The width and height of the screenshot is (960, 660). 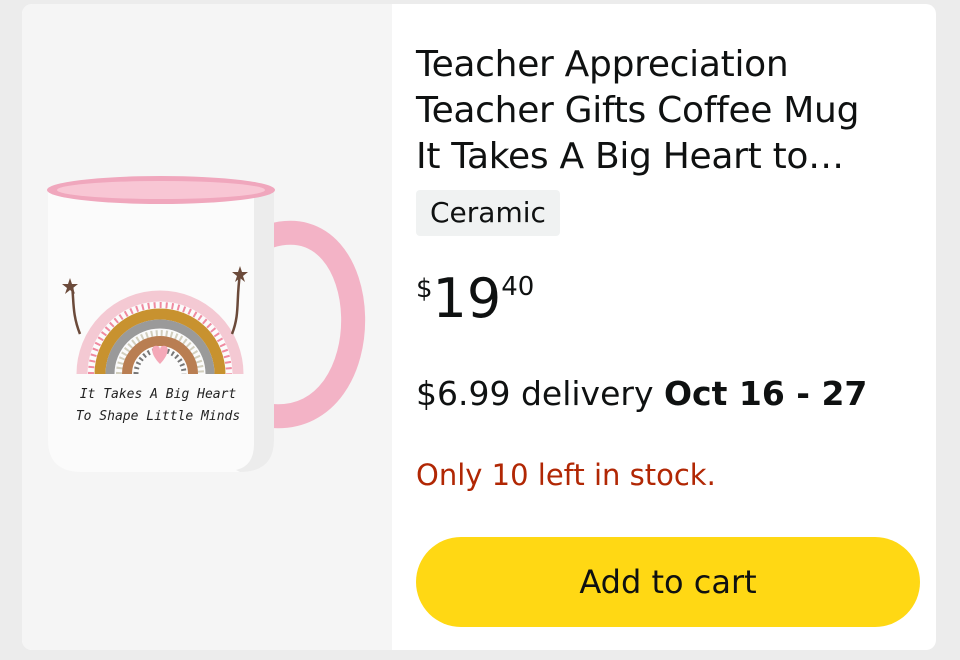 I want to click on mug-text-line2: To Shape Little Minds, so click(x=158, y=416).